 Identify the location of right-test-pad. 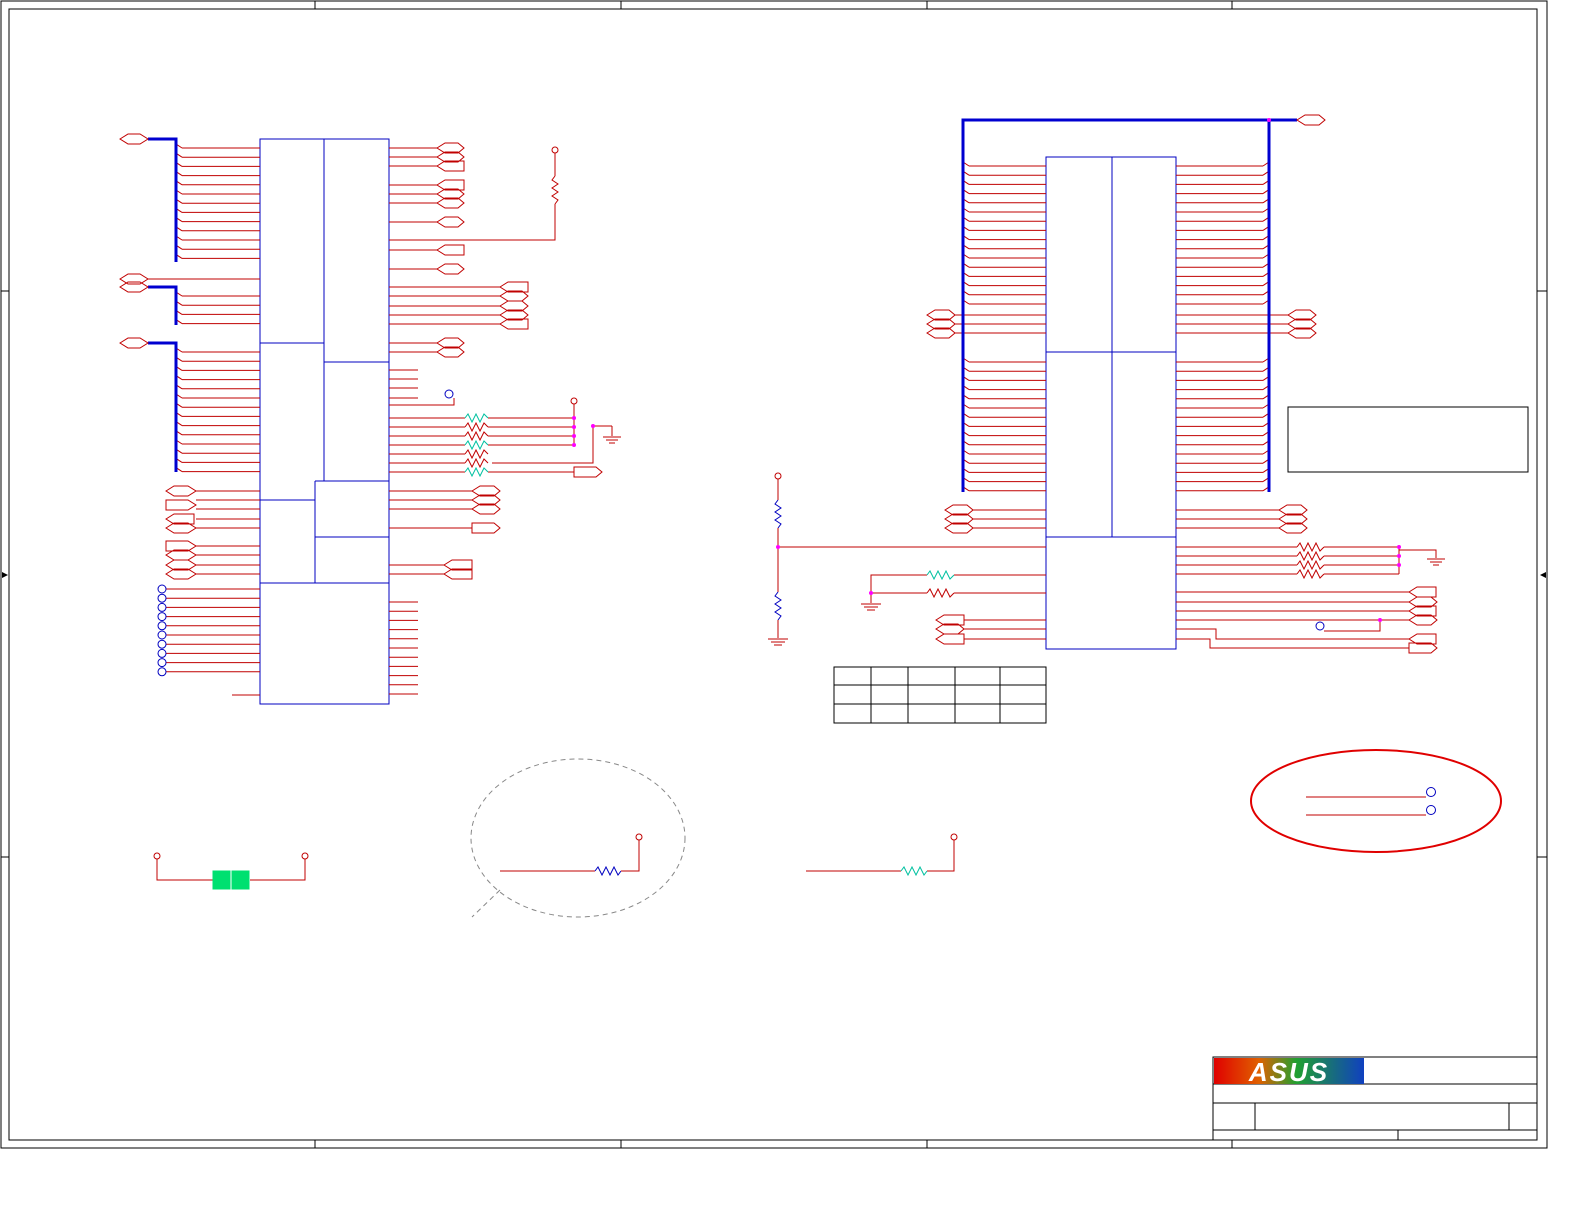
(1320, 626).